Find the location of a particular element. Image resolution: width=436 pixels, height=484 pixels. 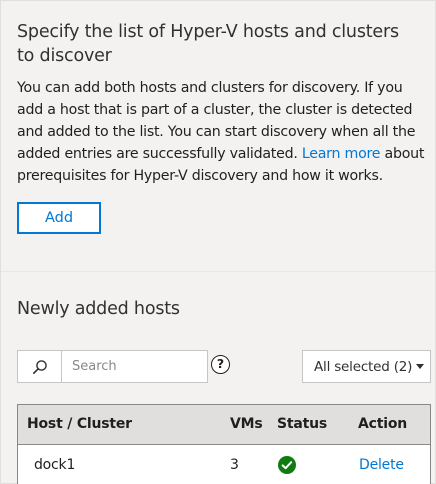

status-filter-dropdown: All selected (2) is located at coordinates (366, 366).